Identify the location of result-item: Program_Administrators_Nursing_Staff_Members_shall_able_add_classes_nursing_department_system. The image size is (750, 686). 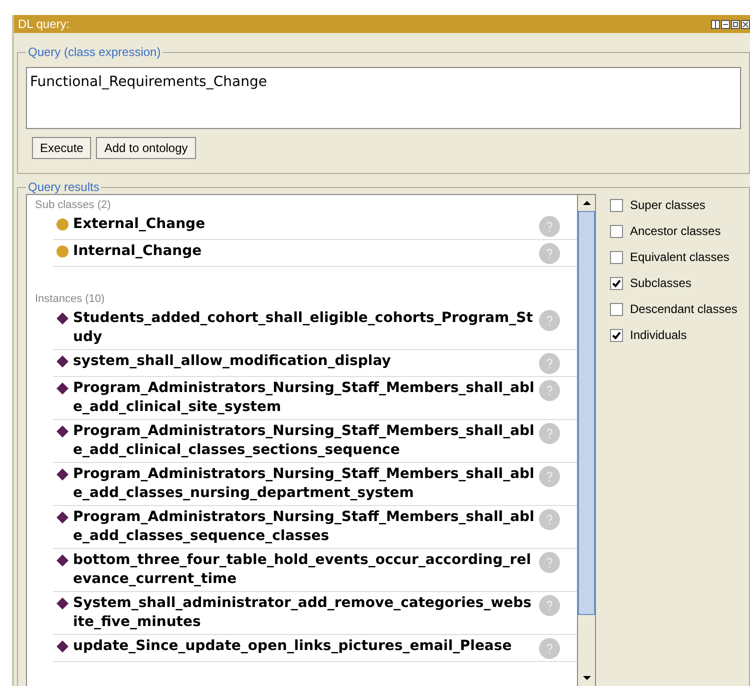
(304, 484).